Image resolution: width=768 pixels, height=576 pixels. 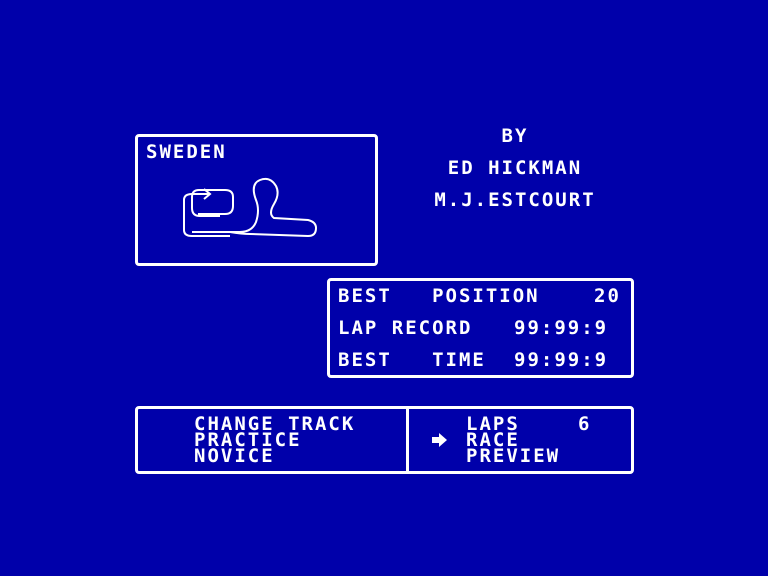 I want to click on menu-item-novice: NOVICE, so click(x=234, y=456).